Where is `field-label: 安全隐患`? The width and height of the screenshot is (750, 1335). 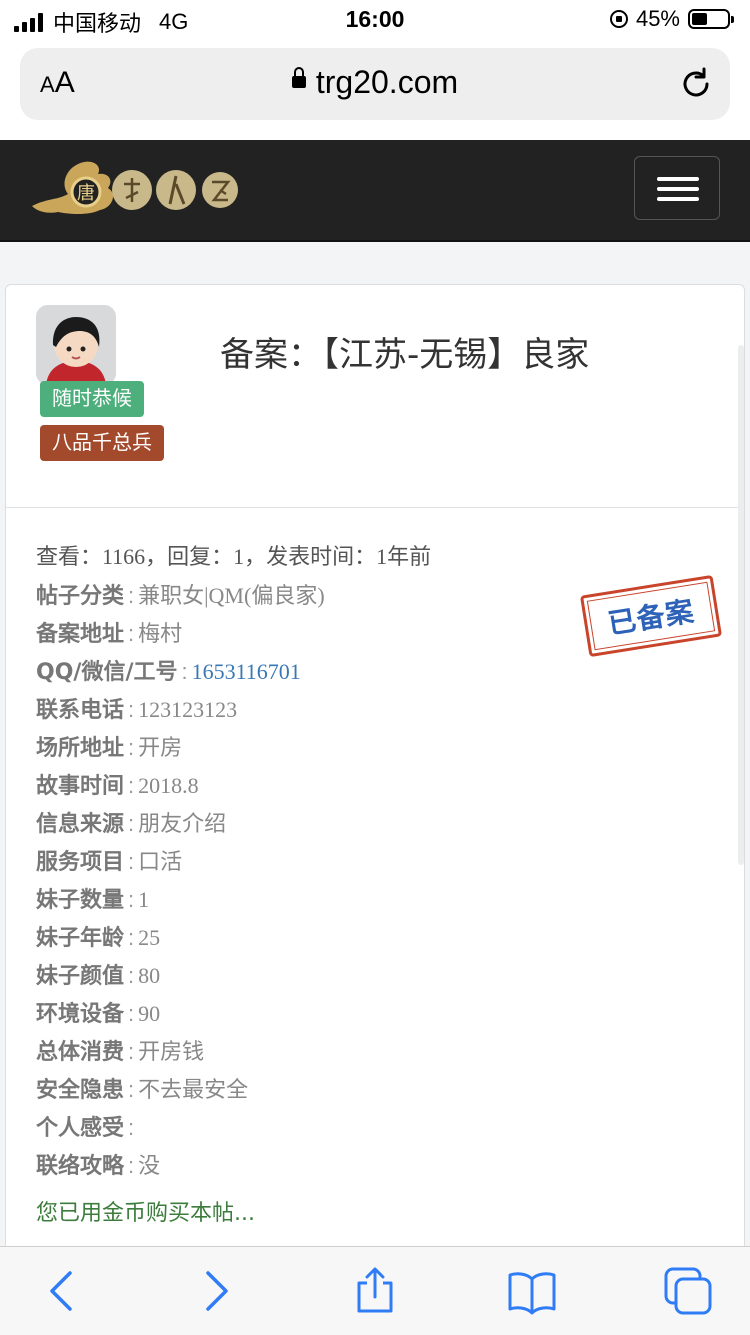 field-label: 安全隐患 is located at coordinates (80, 1090).